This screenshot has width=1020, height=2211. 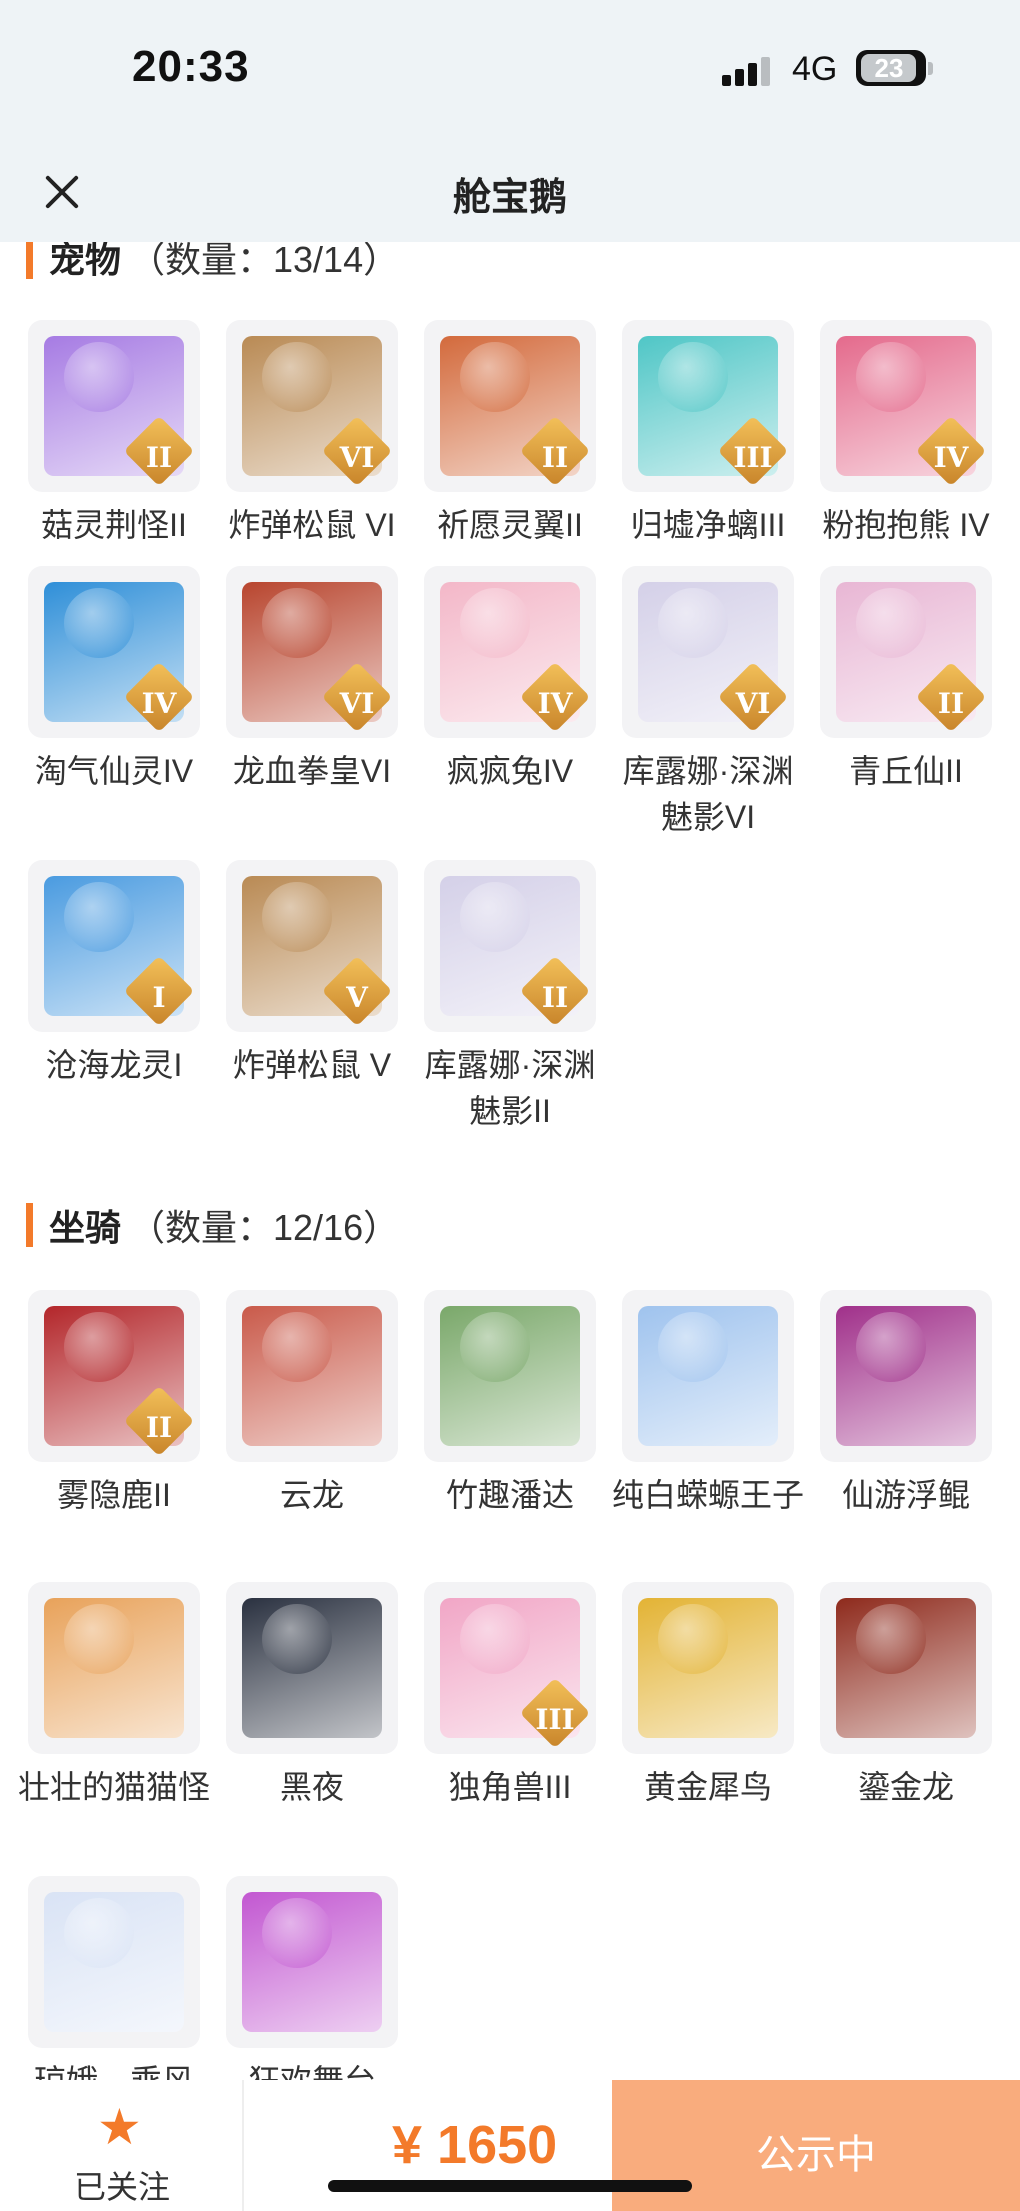 I want to click on item-name: 炸弹松鼠 VI, so click(x=312, y=525).